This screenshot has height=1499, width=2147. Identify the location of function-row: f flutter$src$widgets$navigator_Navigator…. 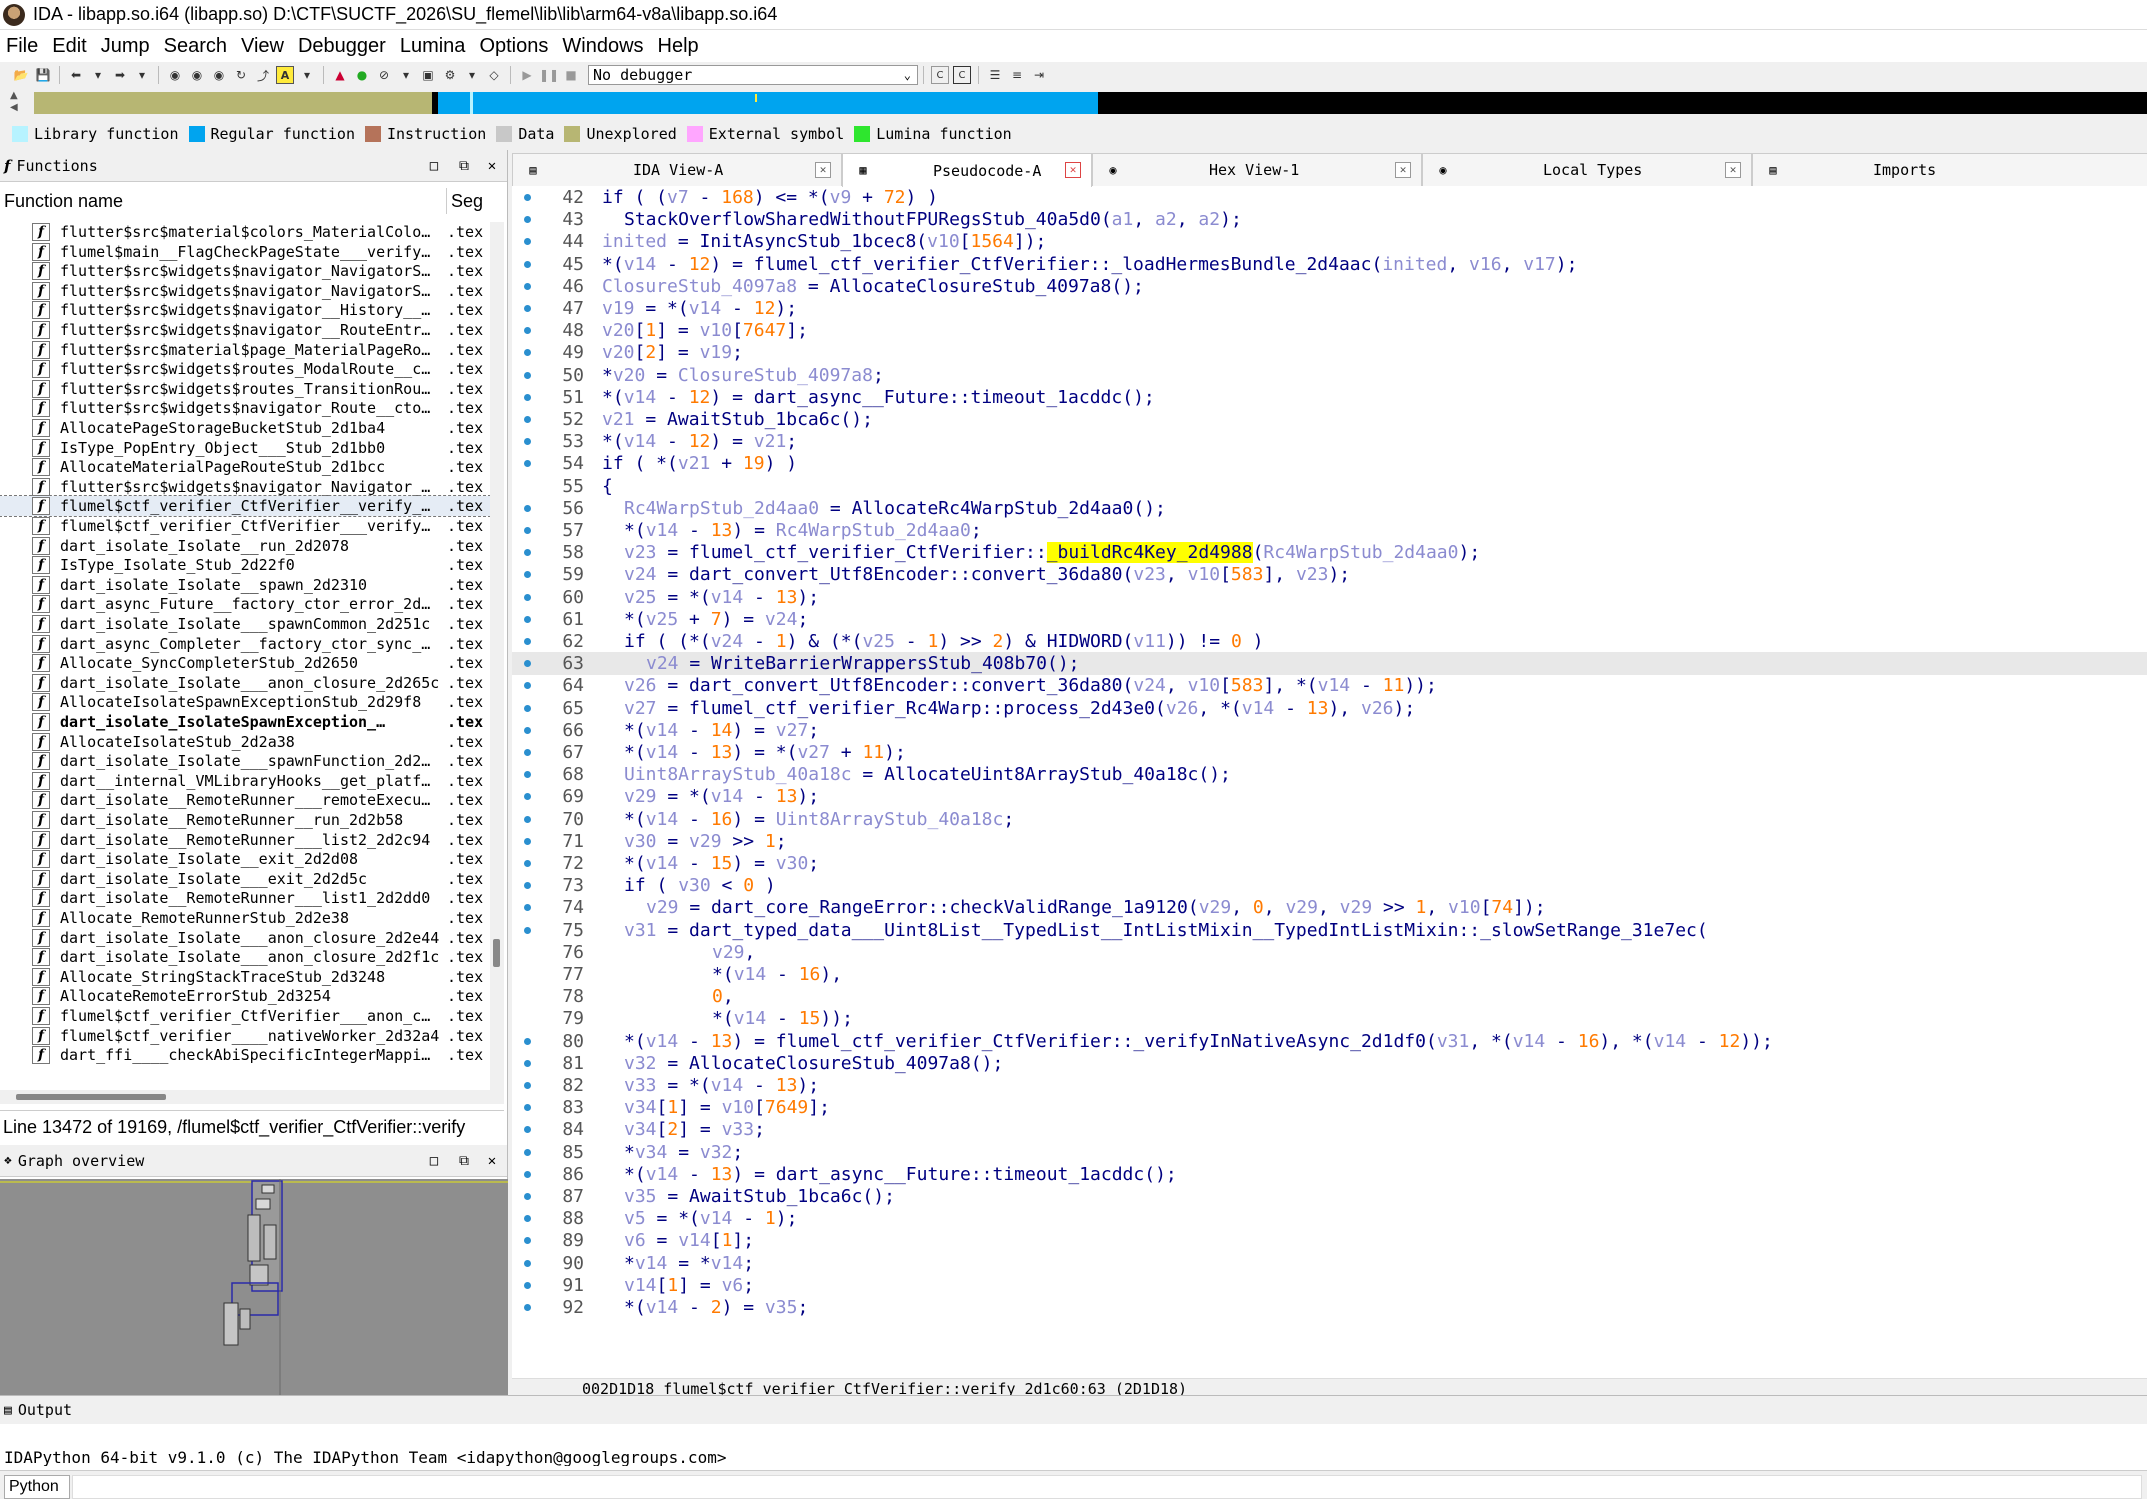
(245, 487).